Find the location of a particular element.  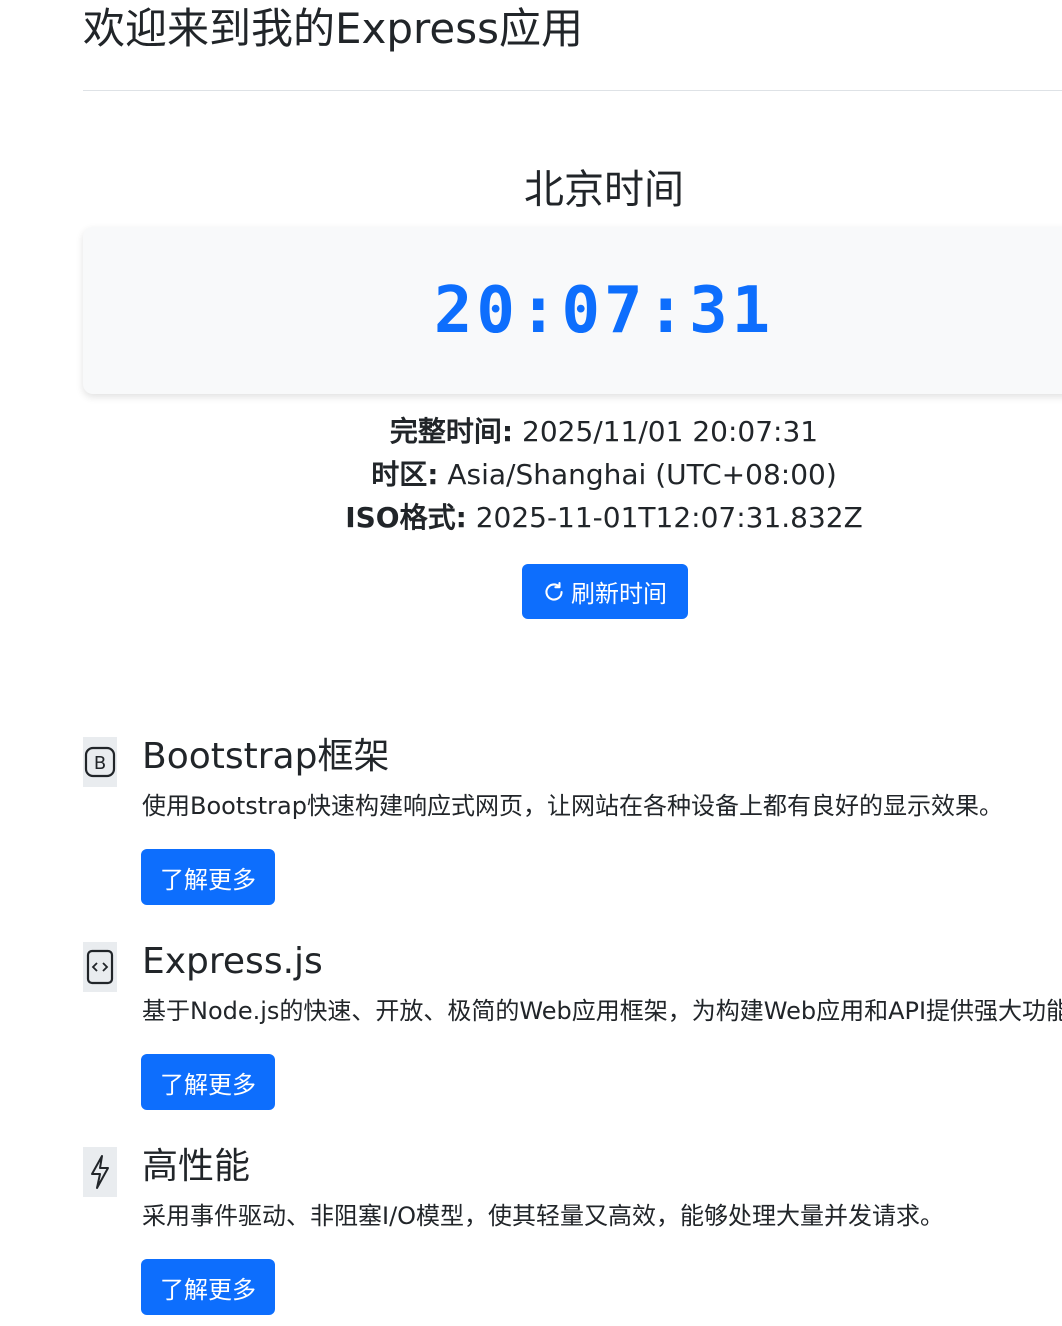

feature-description: 采用事件驱动、非阻塞I/O模型，使其轻量又高效，能够处理大量并发请求。 is located at coordinates (543, 1216).